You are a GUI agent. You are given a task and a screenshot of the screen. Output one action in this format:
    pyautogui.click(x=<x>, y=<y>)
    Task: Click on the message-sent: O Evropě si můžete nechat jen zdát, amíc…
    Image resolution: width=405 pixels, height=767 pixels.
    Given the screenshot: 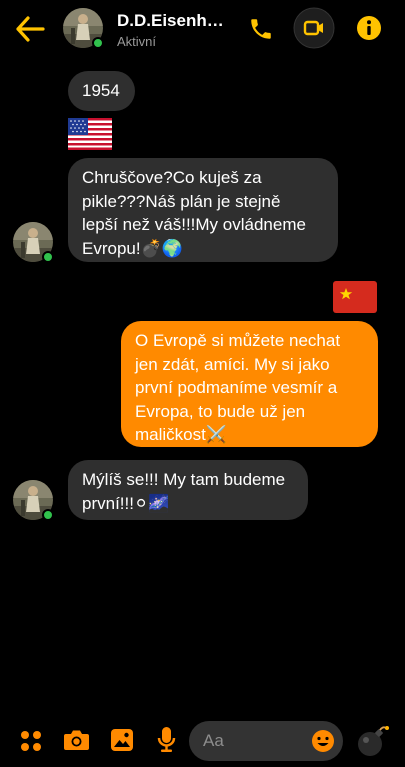 What is the action you would take?
    pyautogui.click(x=249, y=384)
    